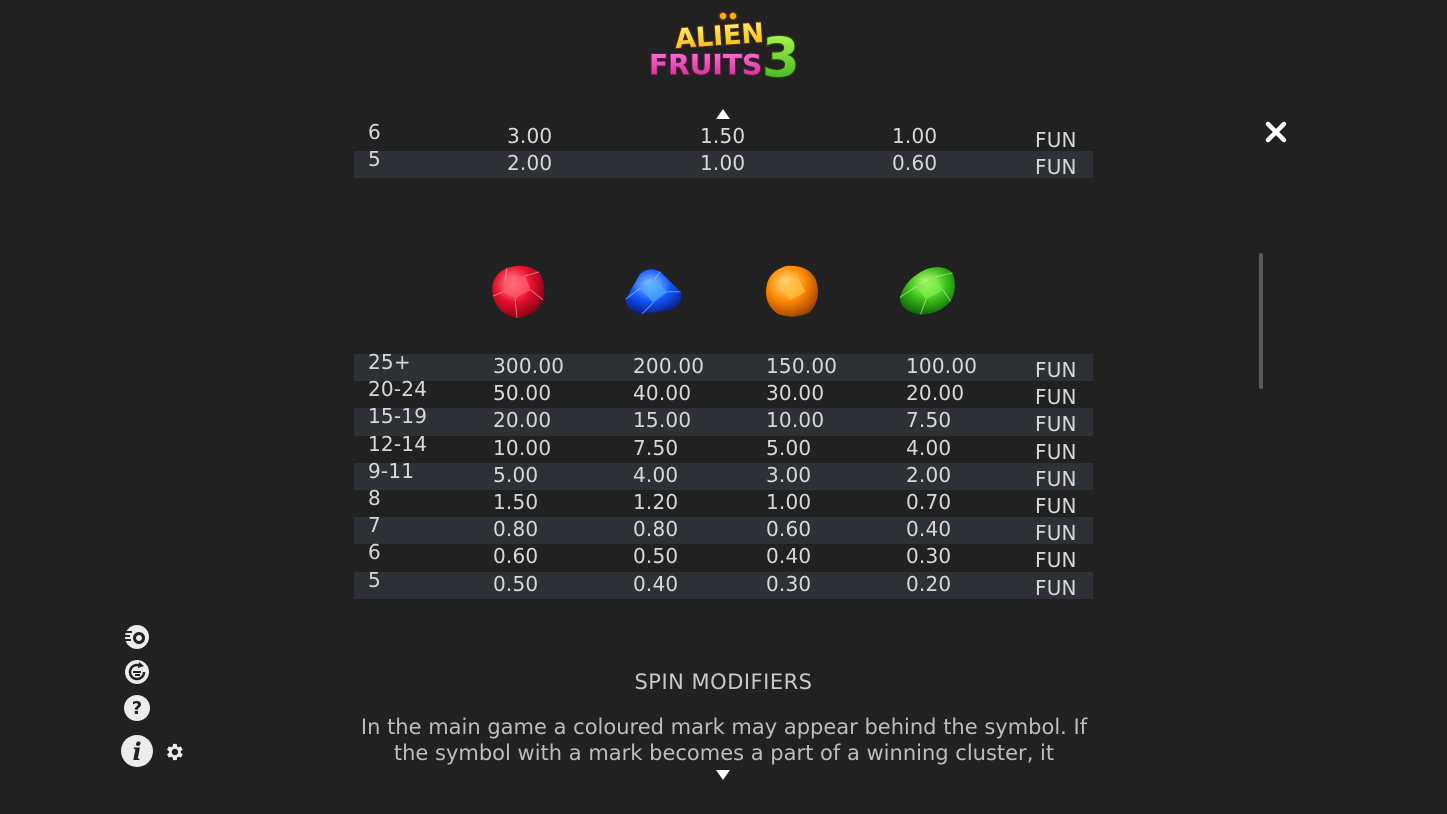 Image resolution: width=1447 pixels, height=814 pixels. What do you see at coordinates (374, 497) in the screenshot?
I see `row-count: 8` at bounding box center [374, 497].